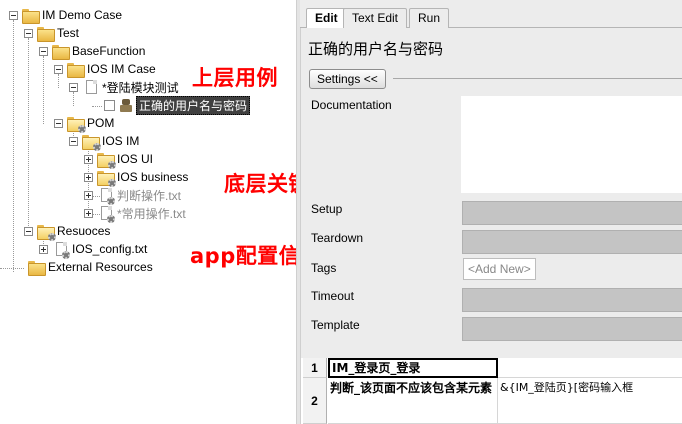  I want to click on tree-item-resuoces: Resuoces, so click(67, 231).